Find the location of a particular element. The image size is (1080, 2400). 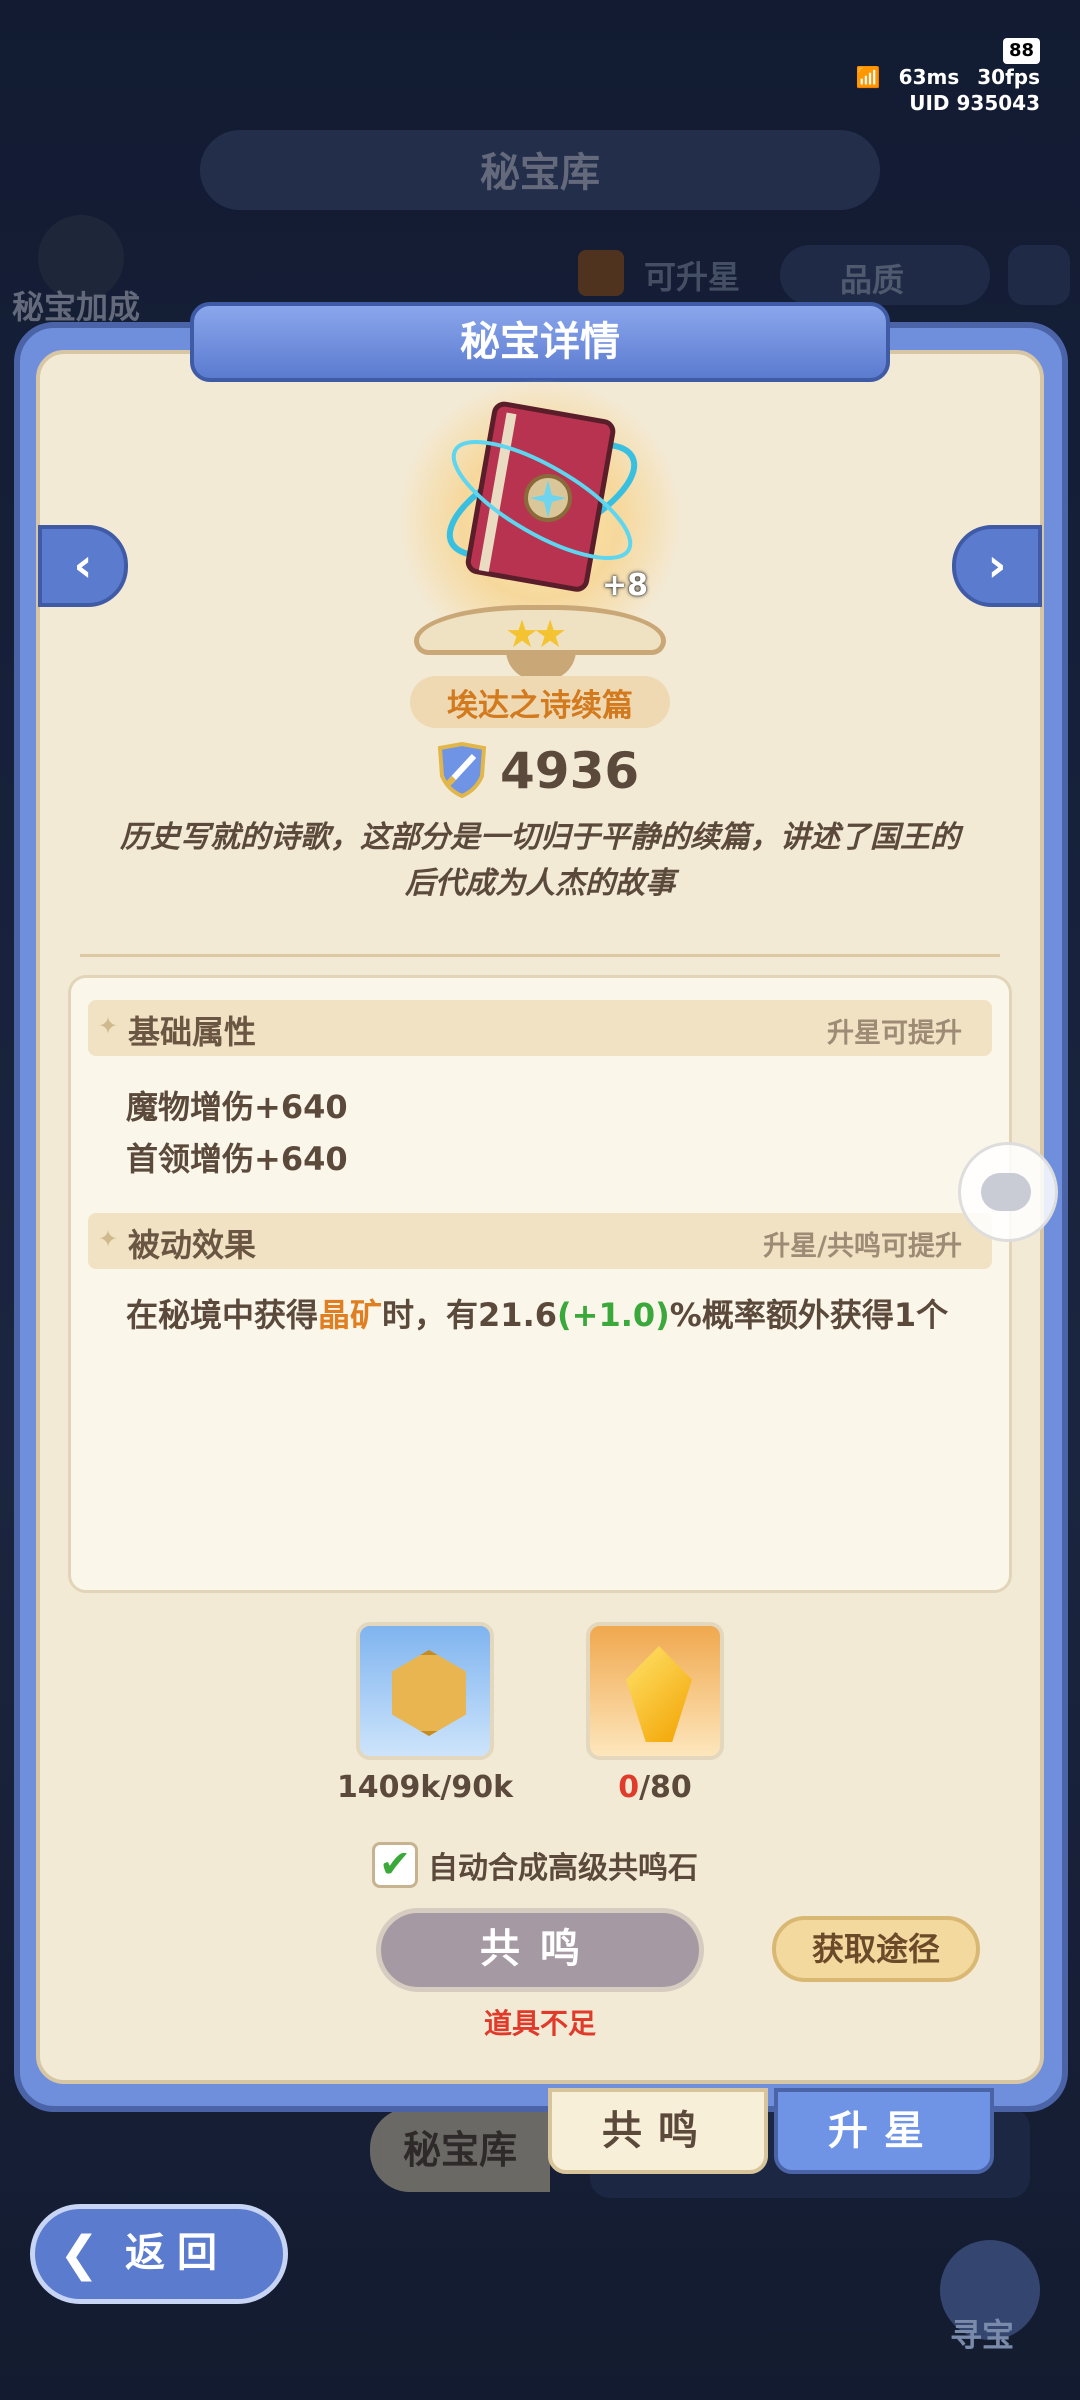

effect-text: 时，有21.6 is located at coordinates (469, 1315).